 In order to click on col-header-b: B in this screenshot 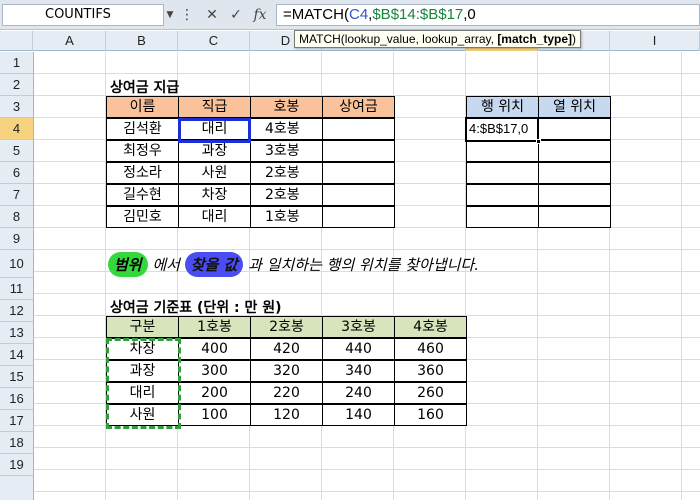, I will do `click(142, 41)`.